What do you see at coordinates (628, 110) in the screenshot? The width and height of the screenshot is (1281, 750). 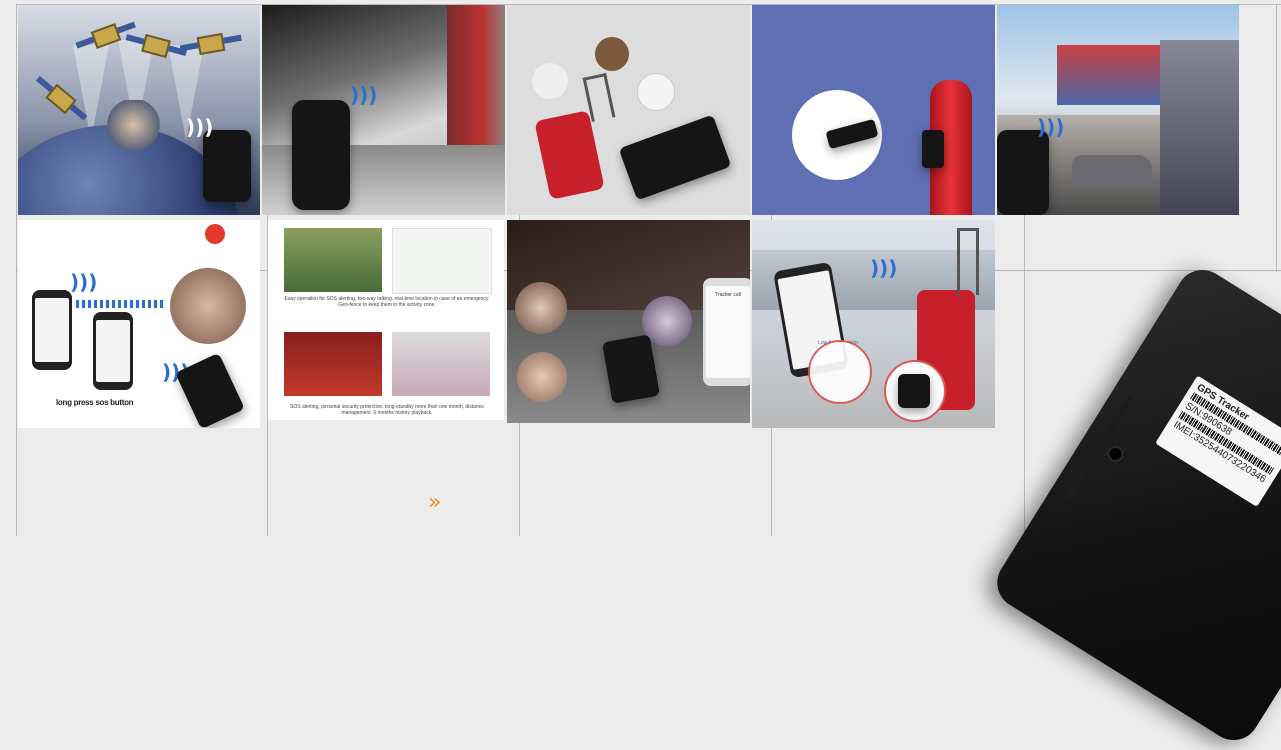 I see `gallery-image-luggage` at bounding box center [628, 110].